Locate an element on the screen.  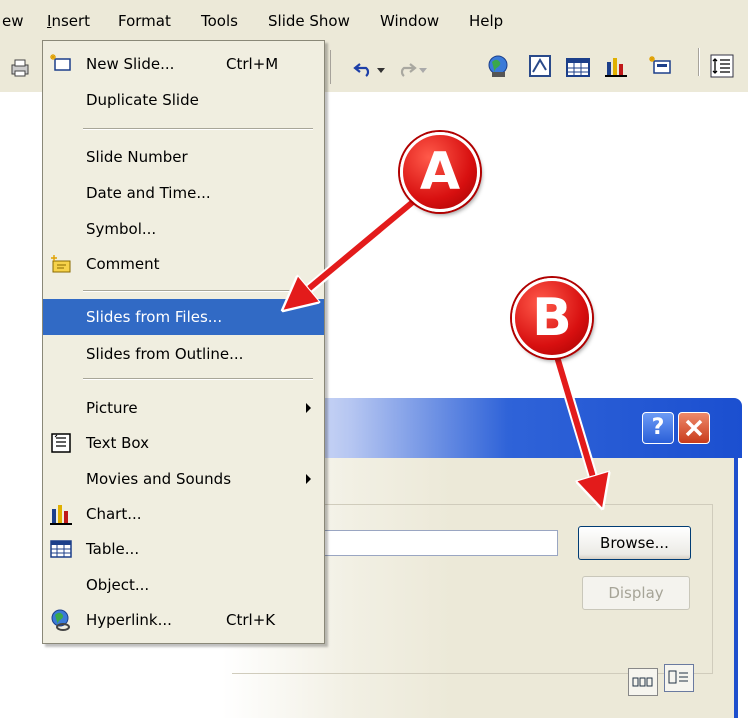
slides-grid-icon is located at coordinates (642, 682).